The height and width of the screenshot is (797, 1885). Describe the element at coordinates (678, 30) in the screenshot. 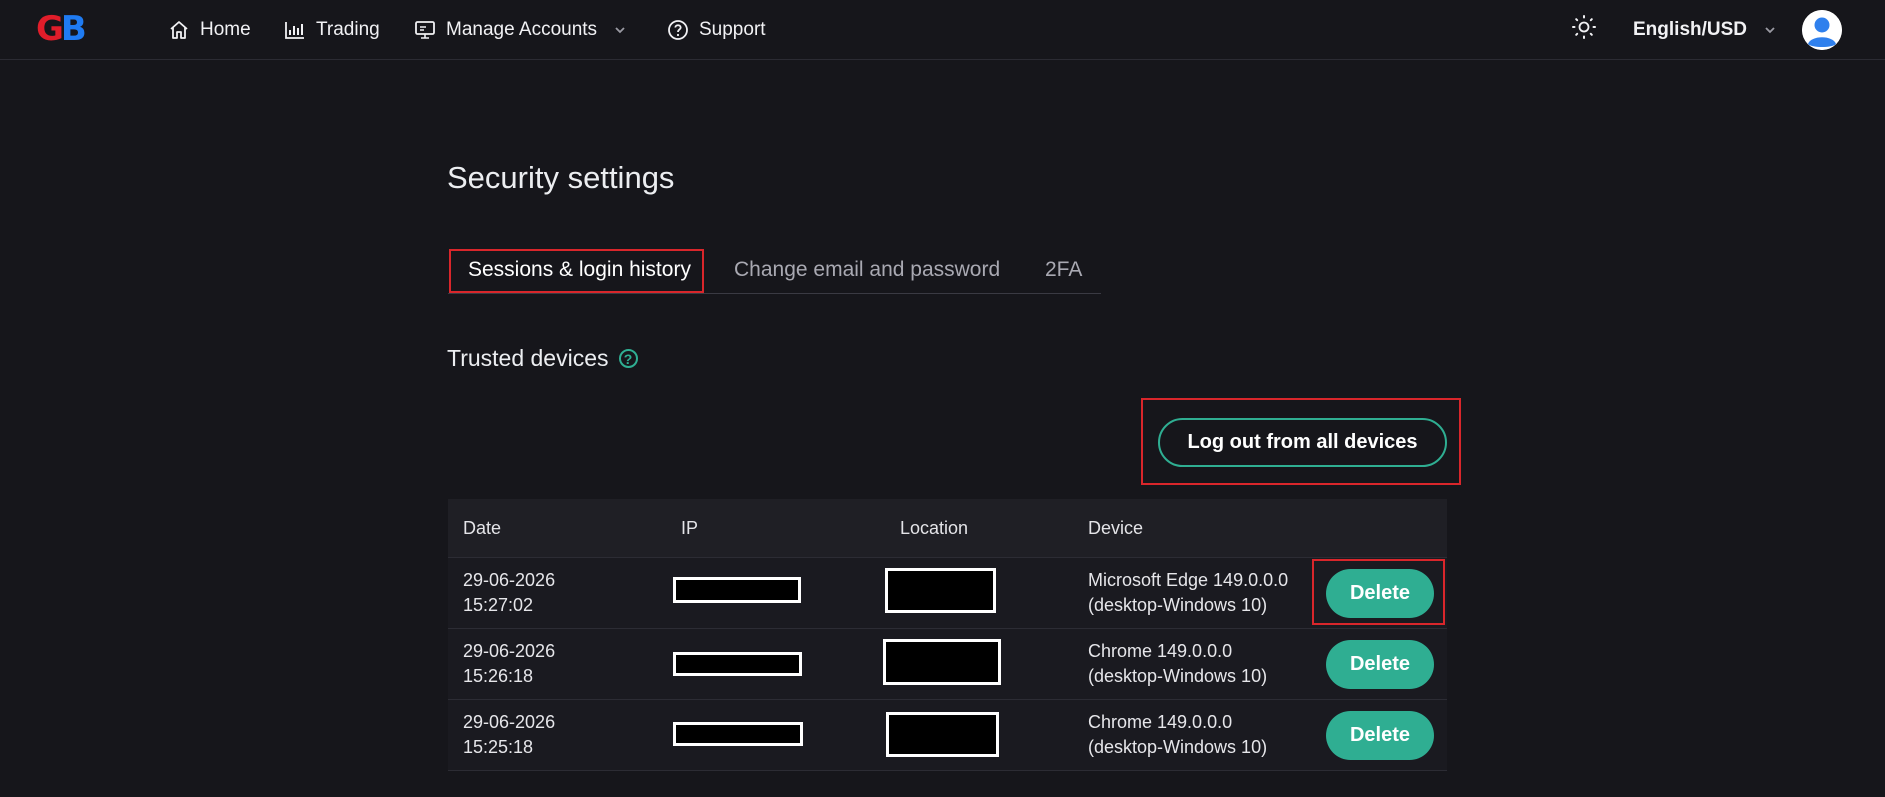

I see `help-circle-icon` at that location.